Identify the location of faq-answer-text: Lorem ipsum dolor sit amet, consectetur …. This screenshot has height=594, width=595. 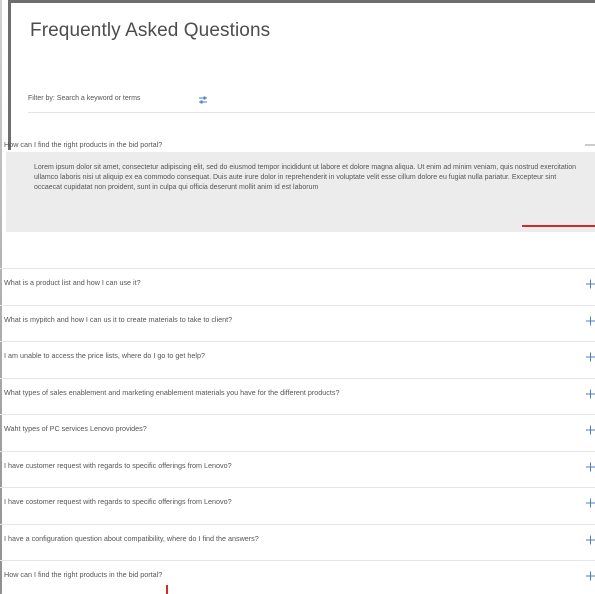
(305, 177).